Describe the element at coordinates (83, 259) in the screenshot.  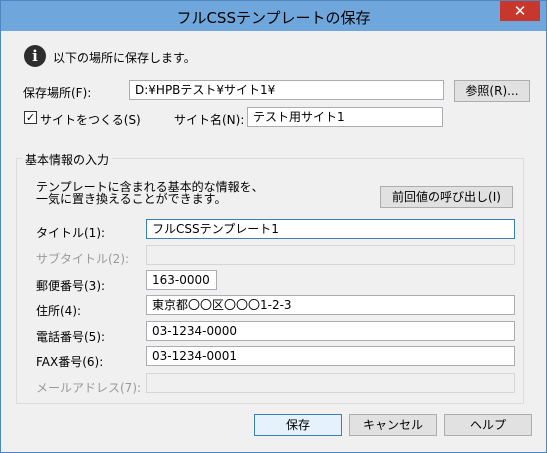
I see `subtitle-field-label: サブタイトル(2):` at that location.